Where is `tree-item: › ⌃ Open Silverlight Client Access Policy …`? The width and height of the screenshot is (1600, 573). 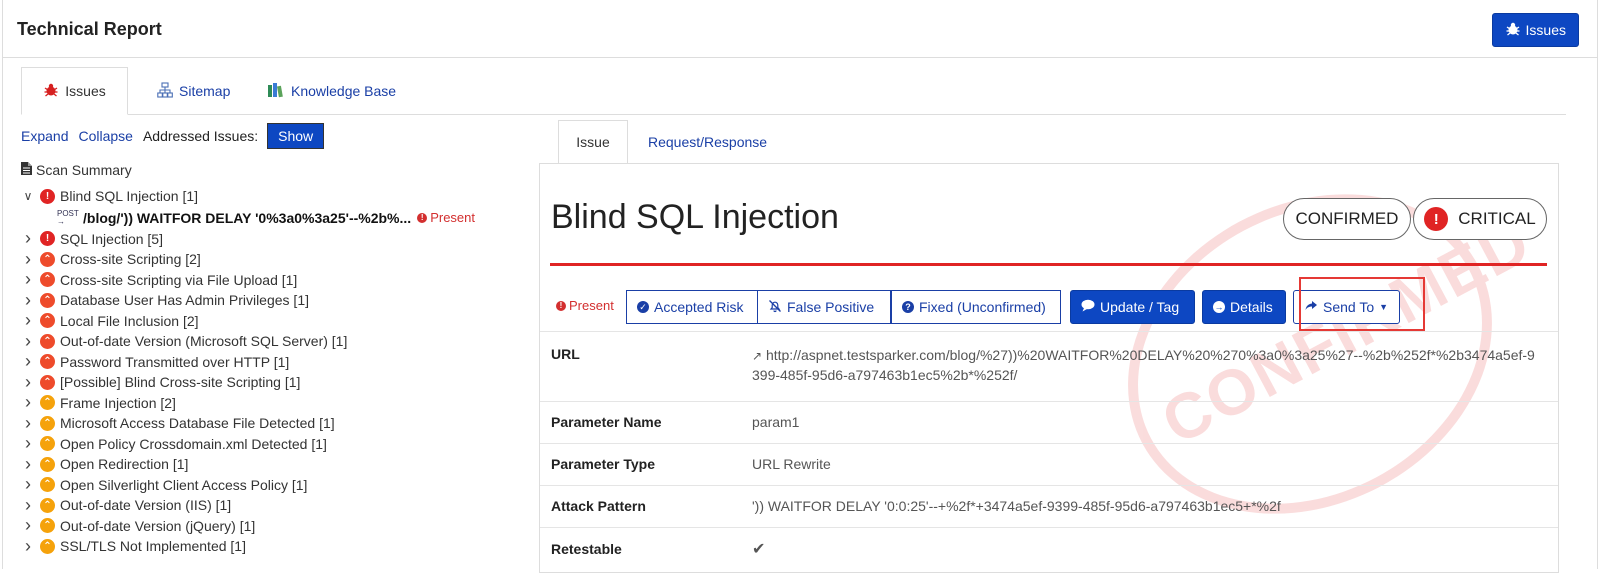 tree-item: › ⌃ Open Silverlight Client Access Policy … is located at coordinates (266, 485).